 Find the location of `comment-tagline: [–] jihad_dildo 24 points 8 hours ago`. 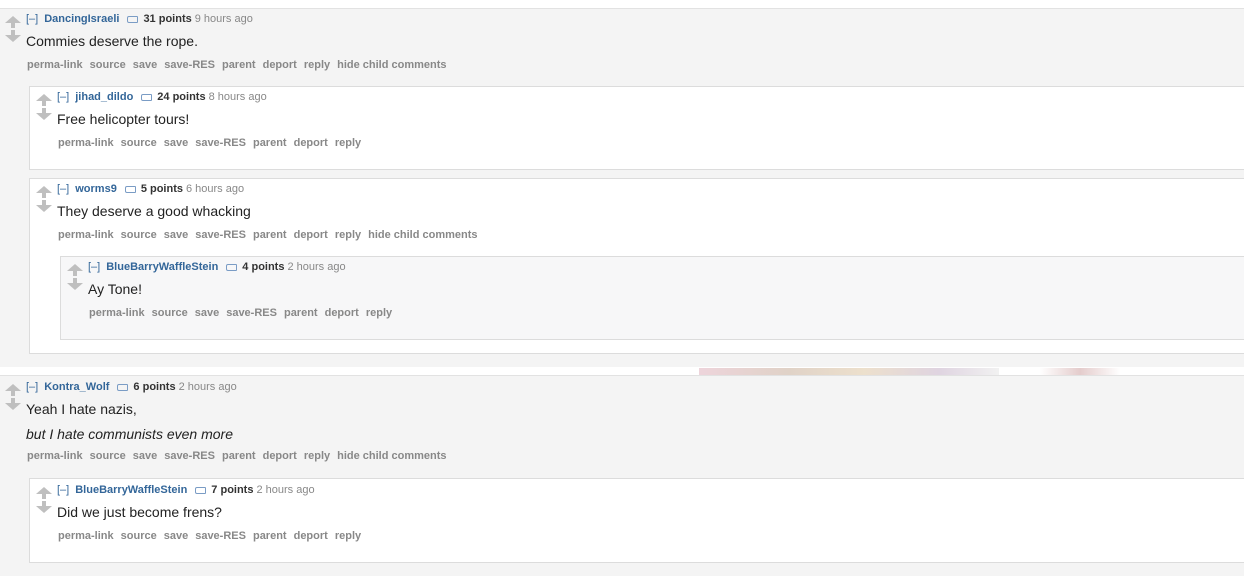

comment-tagline: [–] jihad_dildo 24 points 8 hours ago is located at coordinates (162, 97).